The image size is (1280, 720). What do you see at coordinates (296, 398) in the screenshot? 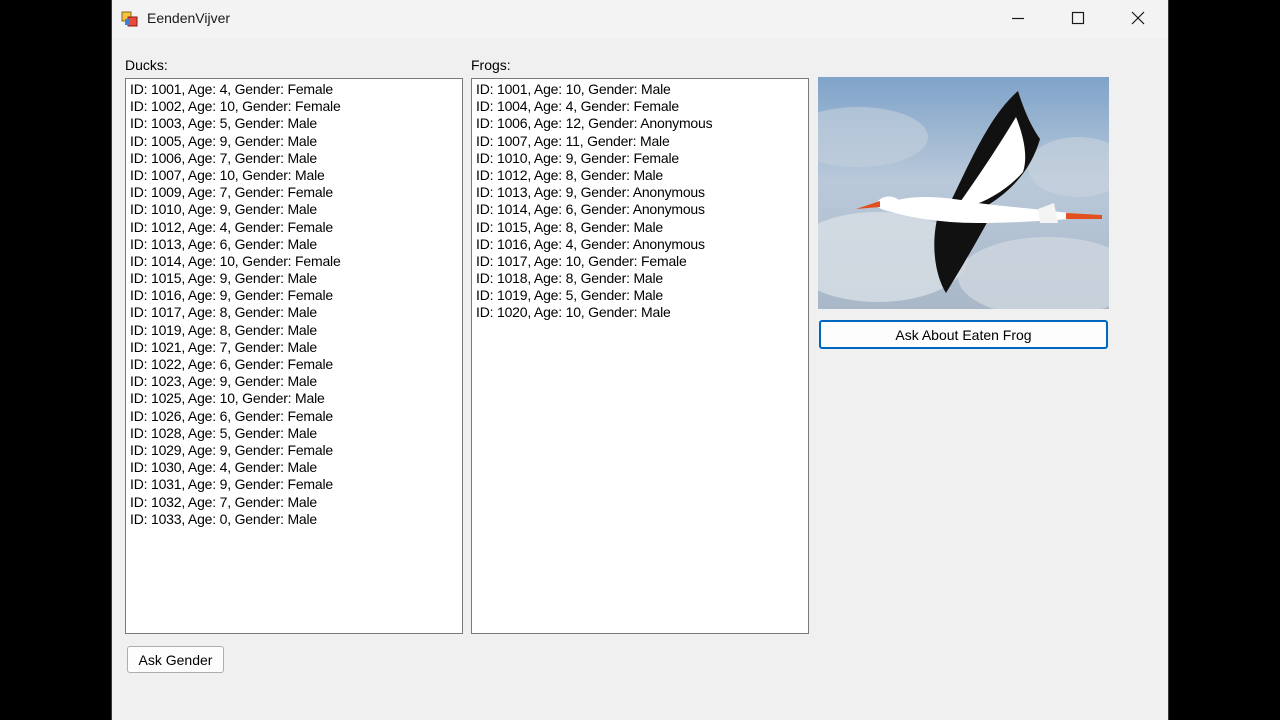
I see `list-item: ID: 1025, Age: 10, Gender: Male` at bounding box center [296, 398].